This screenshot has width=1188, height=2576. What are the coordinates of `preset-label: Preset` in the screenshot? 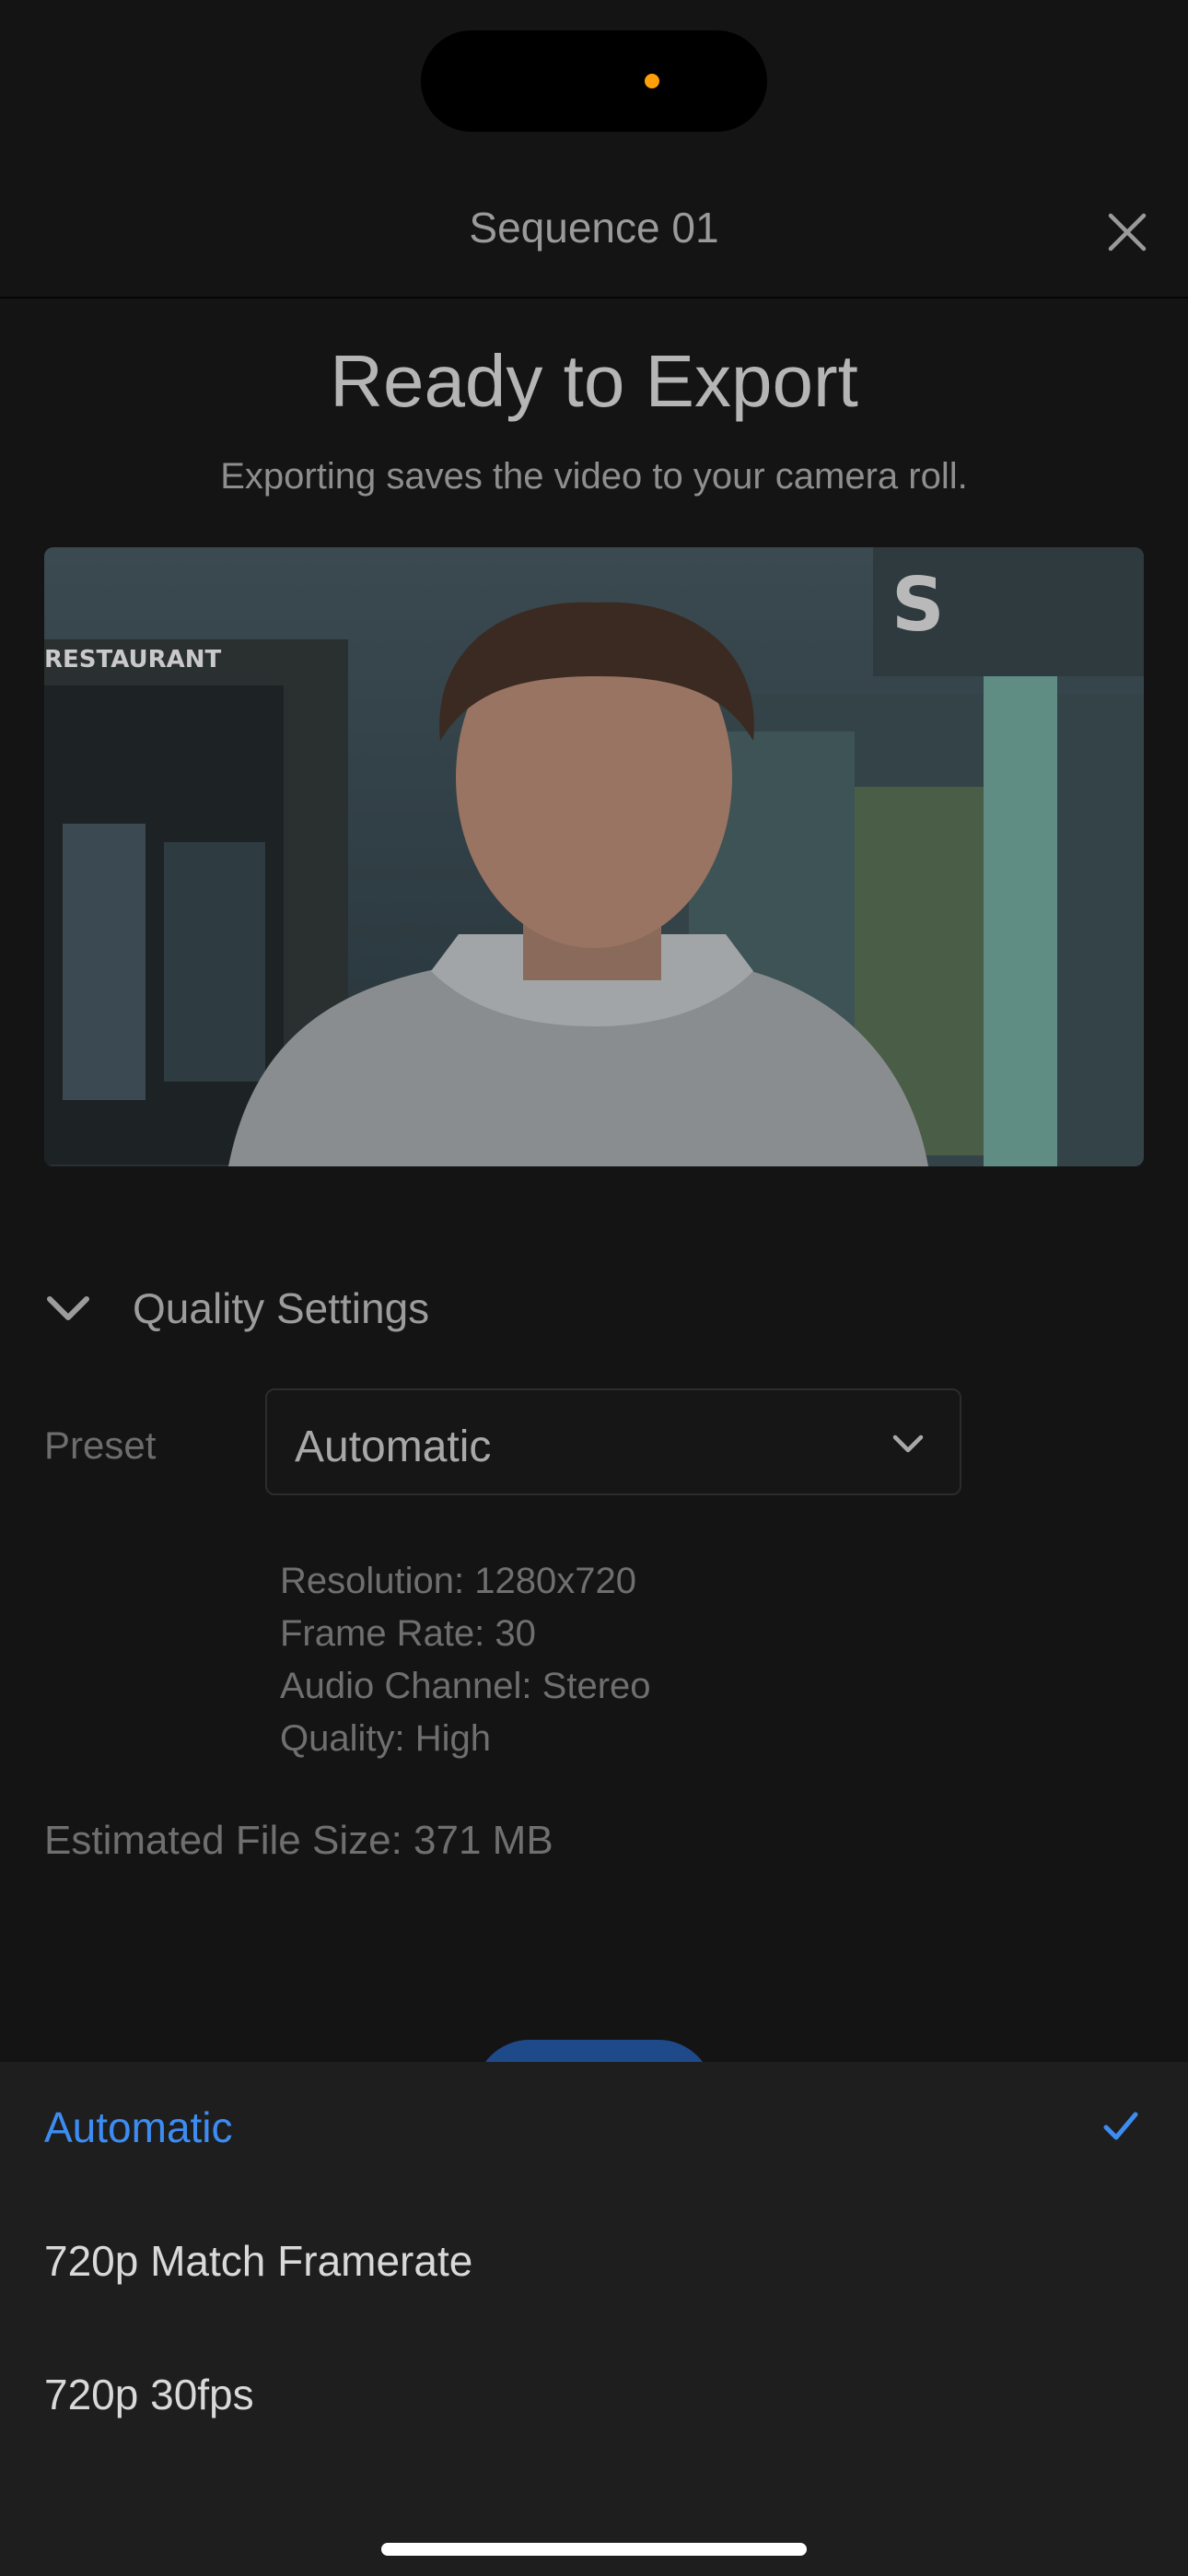 It's located at (100, 1445).